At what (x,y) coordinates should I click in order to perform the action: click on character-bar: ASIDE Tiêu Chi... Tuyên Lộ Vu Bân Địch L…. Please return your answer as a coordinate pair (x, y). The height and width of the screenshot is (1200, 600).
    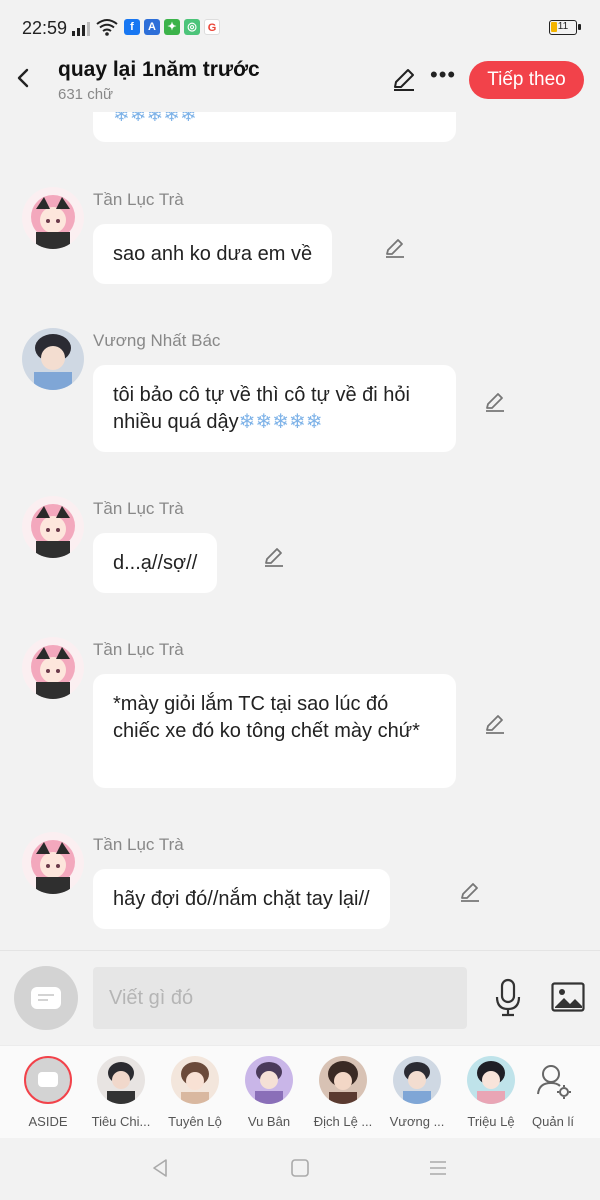
    Looking at the image, I should click on (300, 1091).